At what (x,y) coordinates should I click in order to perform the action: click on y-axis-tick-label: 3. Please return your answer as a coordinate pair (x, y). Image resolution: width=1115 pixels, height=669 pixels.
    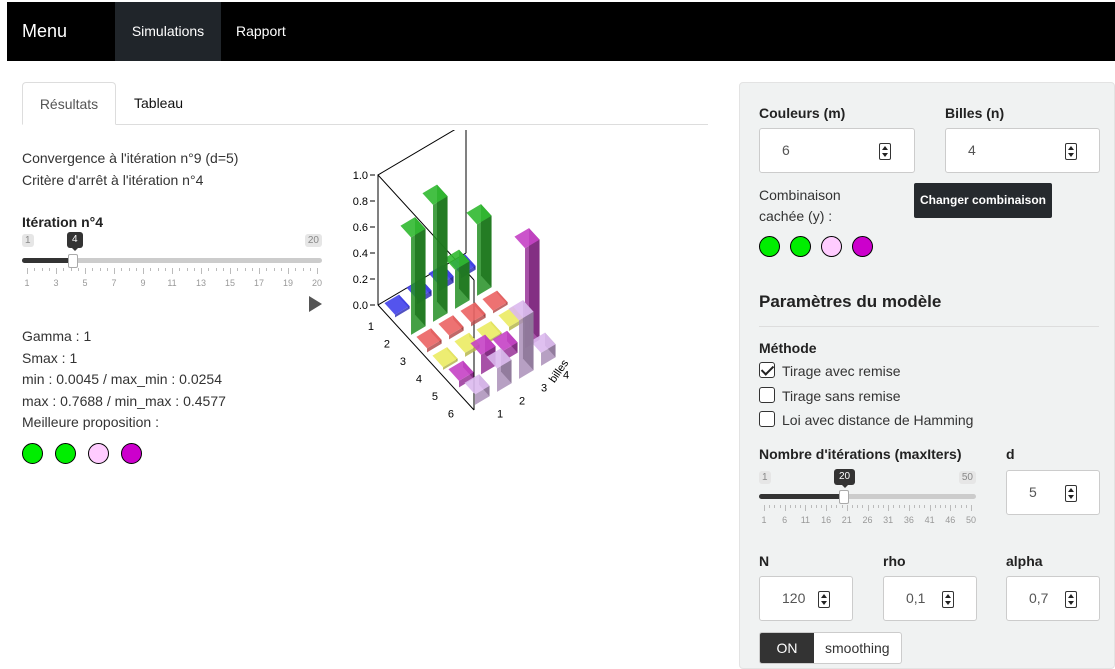
    Looking at the image, I should click on (403, 362).